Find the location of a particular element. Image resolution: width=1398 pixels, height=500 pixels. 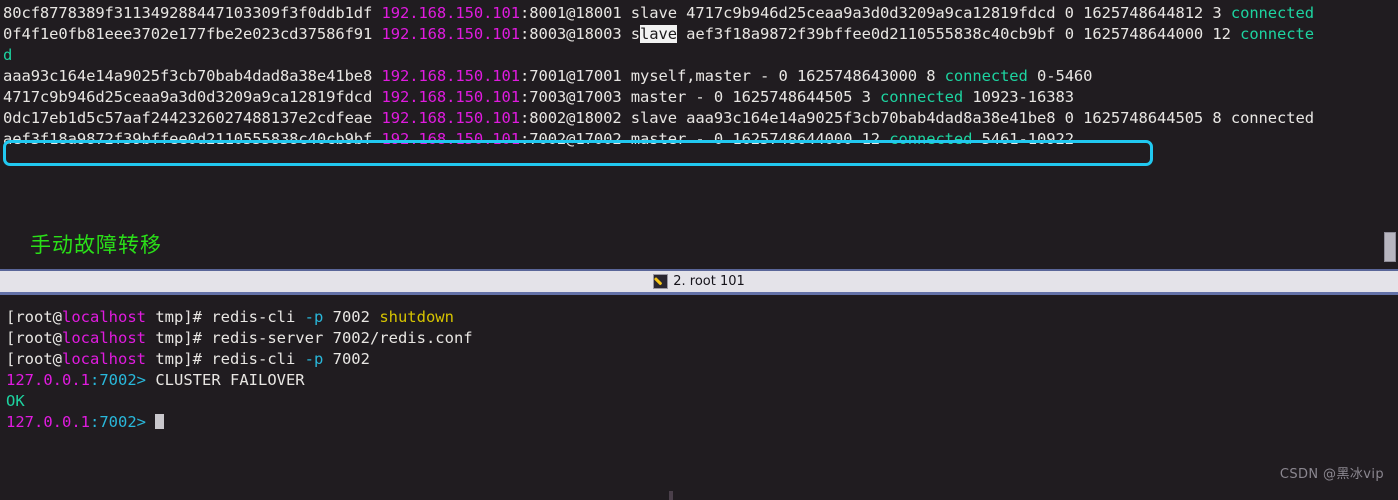

terminal-text-run: CLUSTER FAILOVER is located at coordinates (225, 380).